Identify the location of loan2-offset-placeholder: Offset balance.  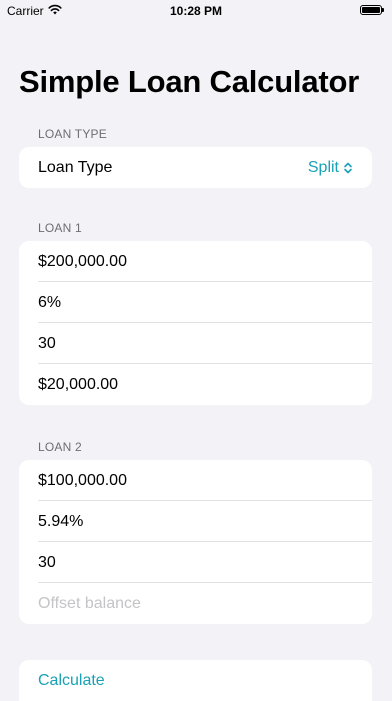
(89, 603).